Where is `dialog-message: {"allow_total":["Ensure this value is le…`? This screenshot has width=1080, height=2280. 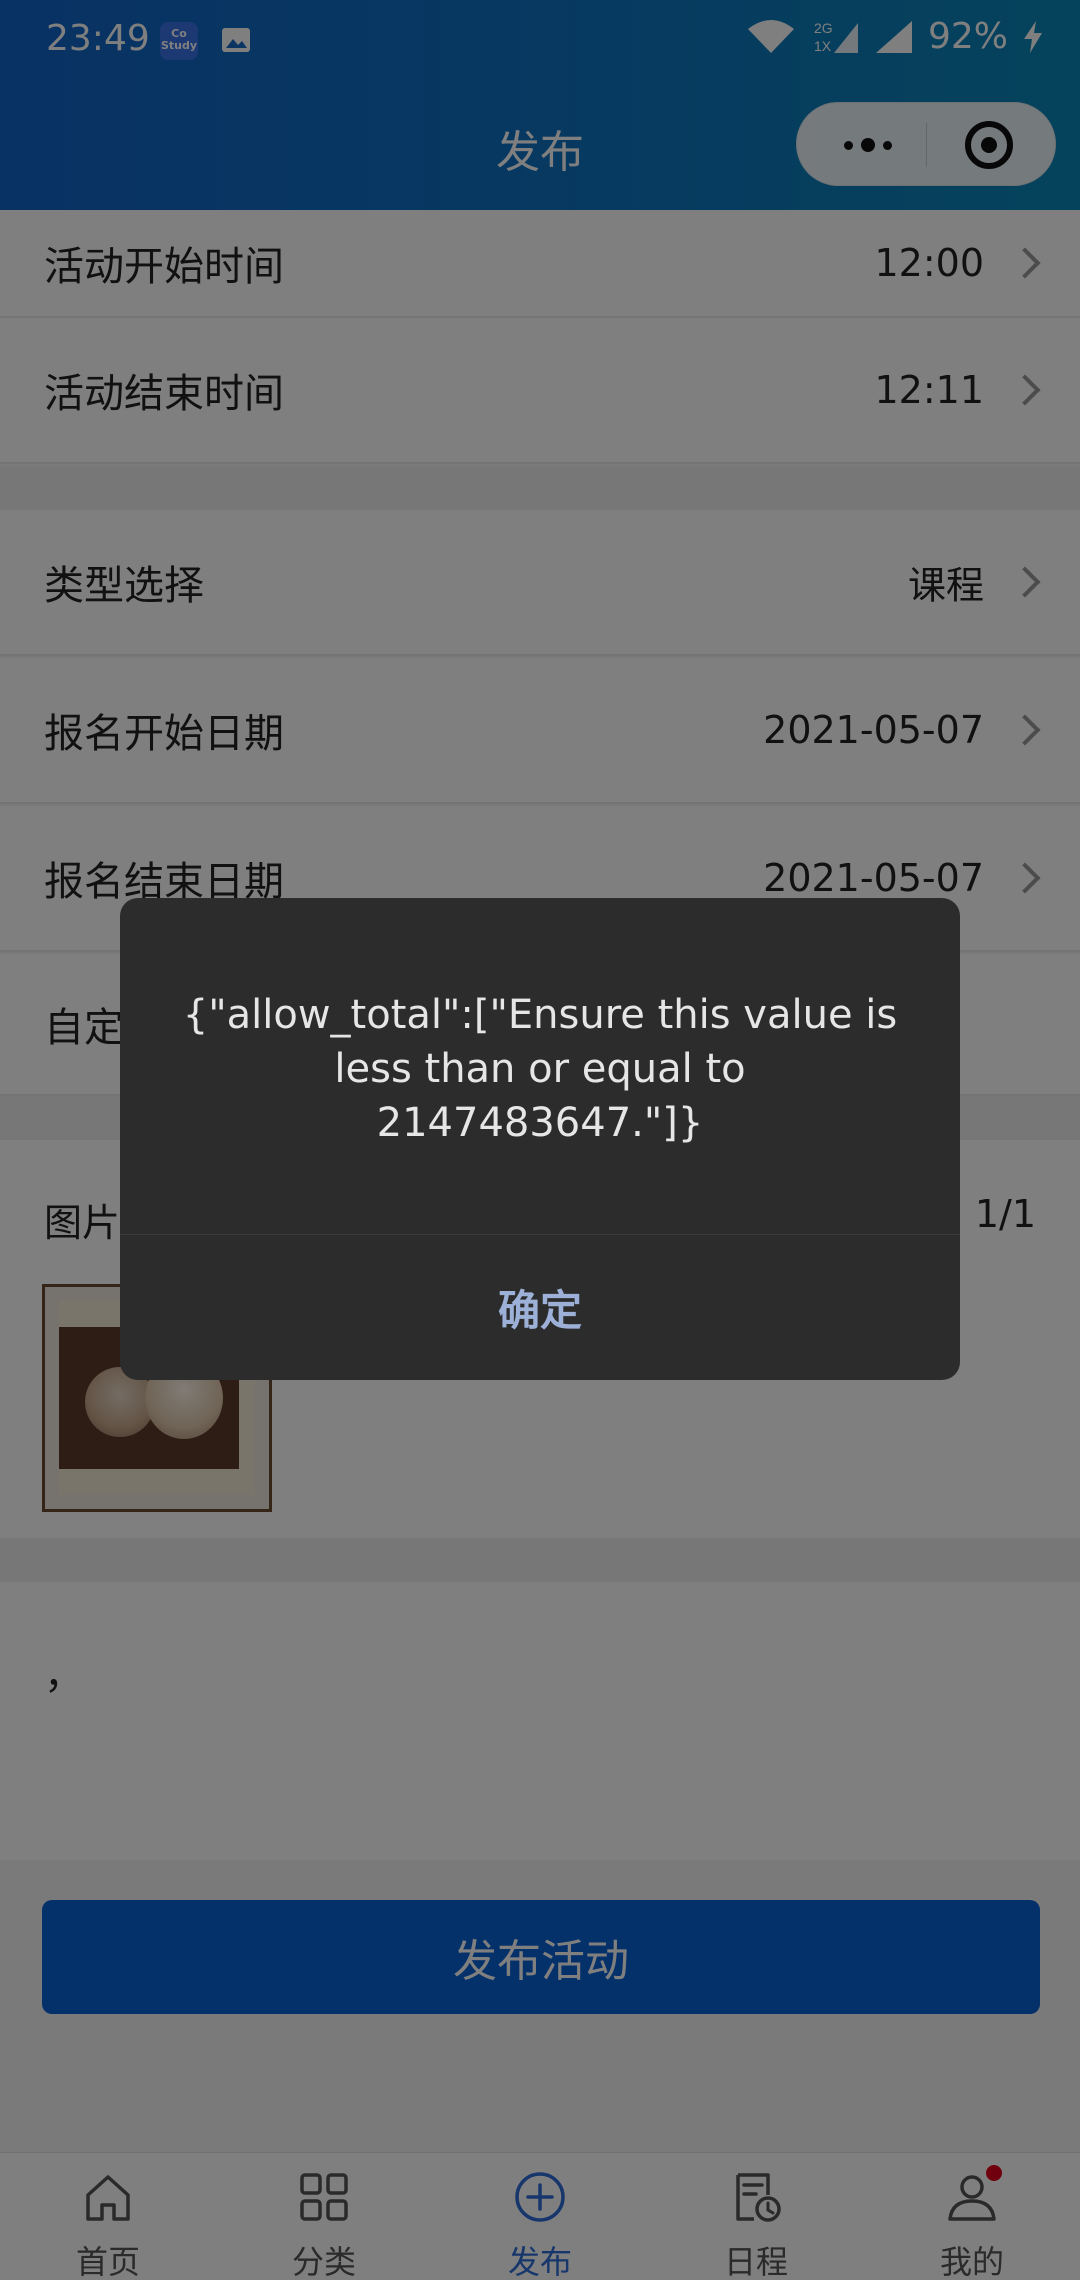
dialog-message: {"allow_total":["Ensure this value is le… is located at coordinates (540, 1069).